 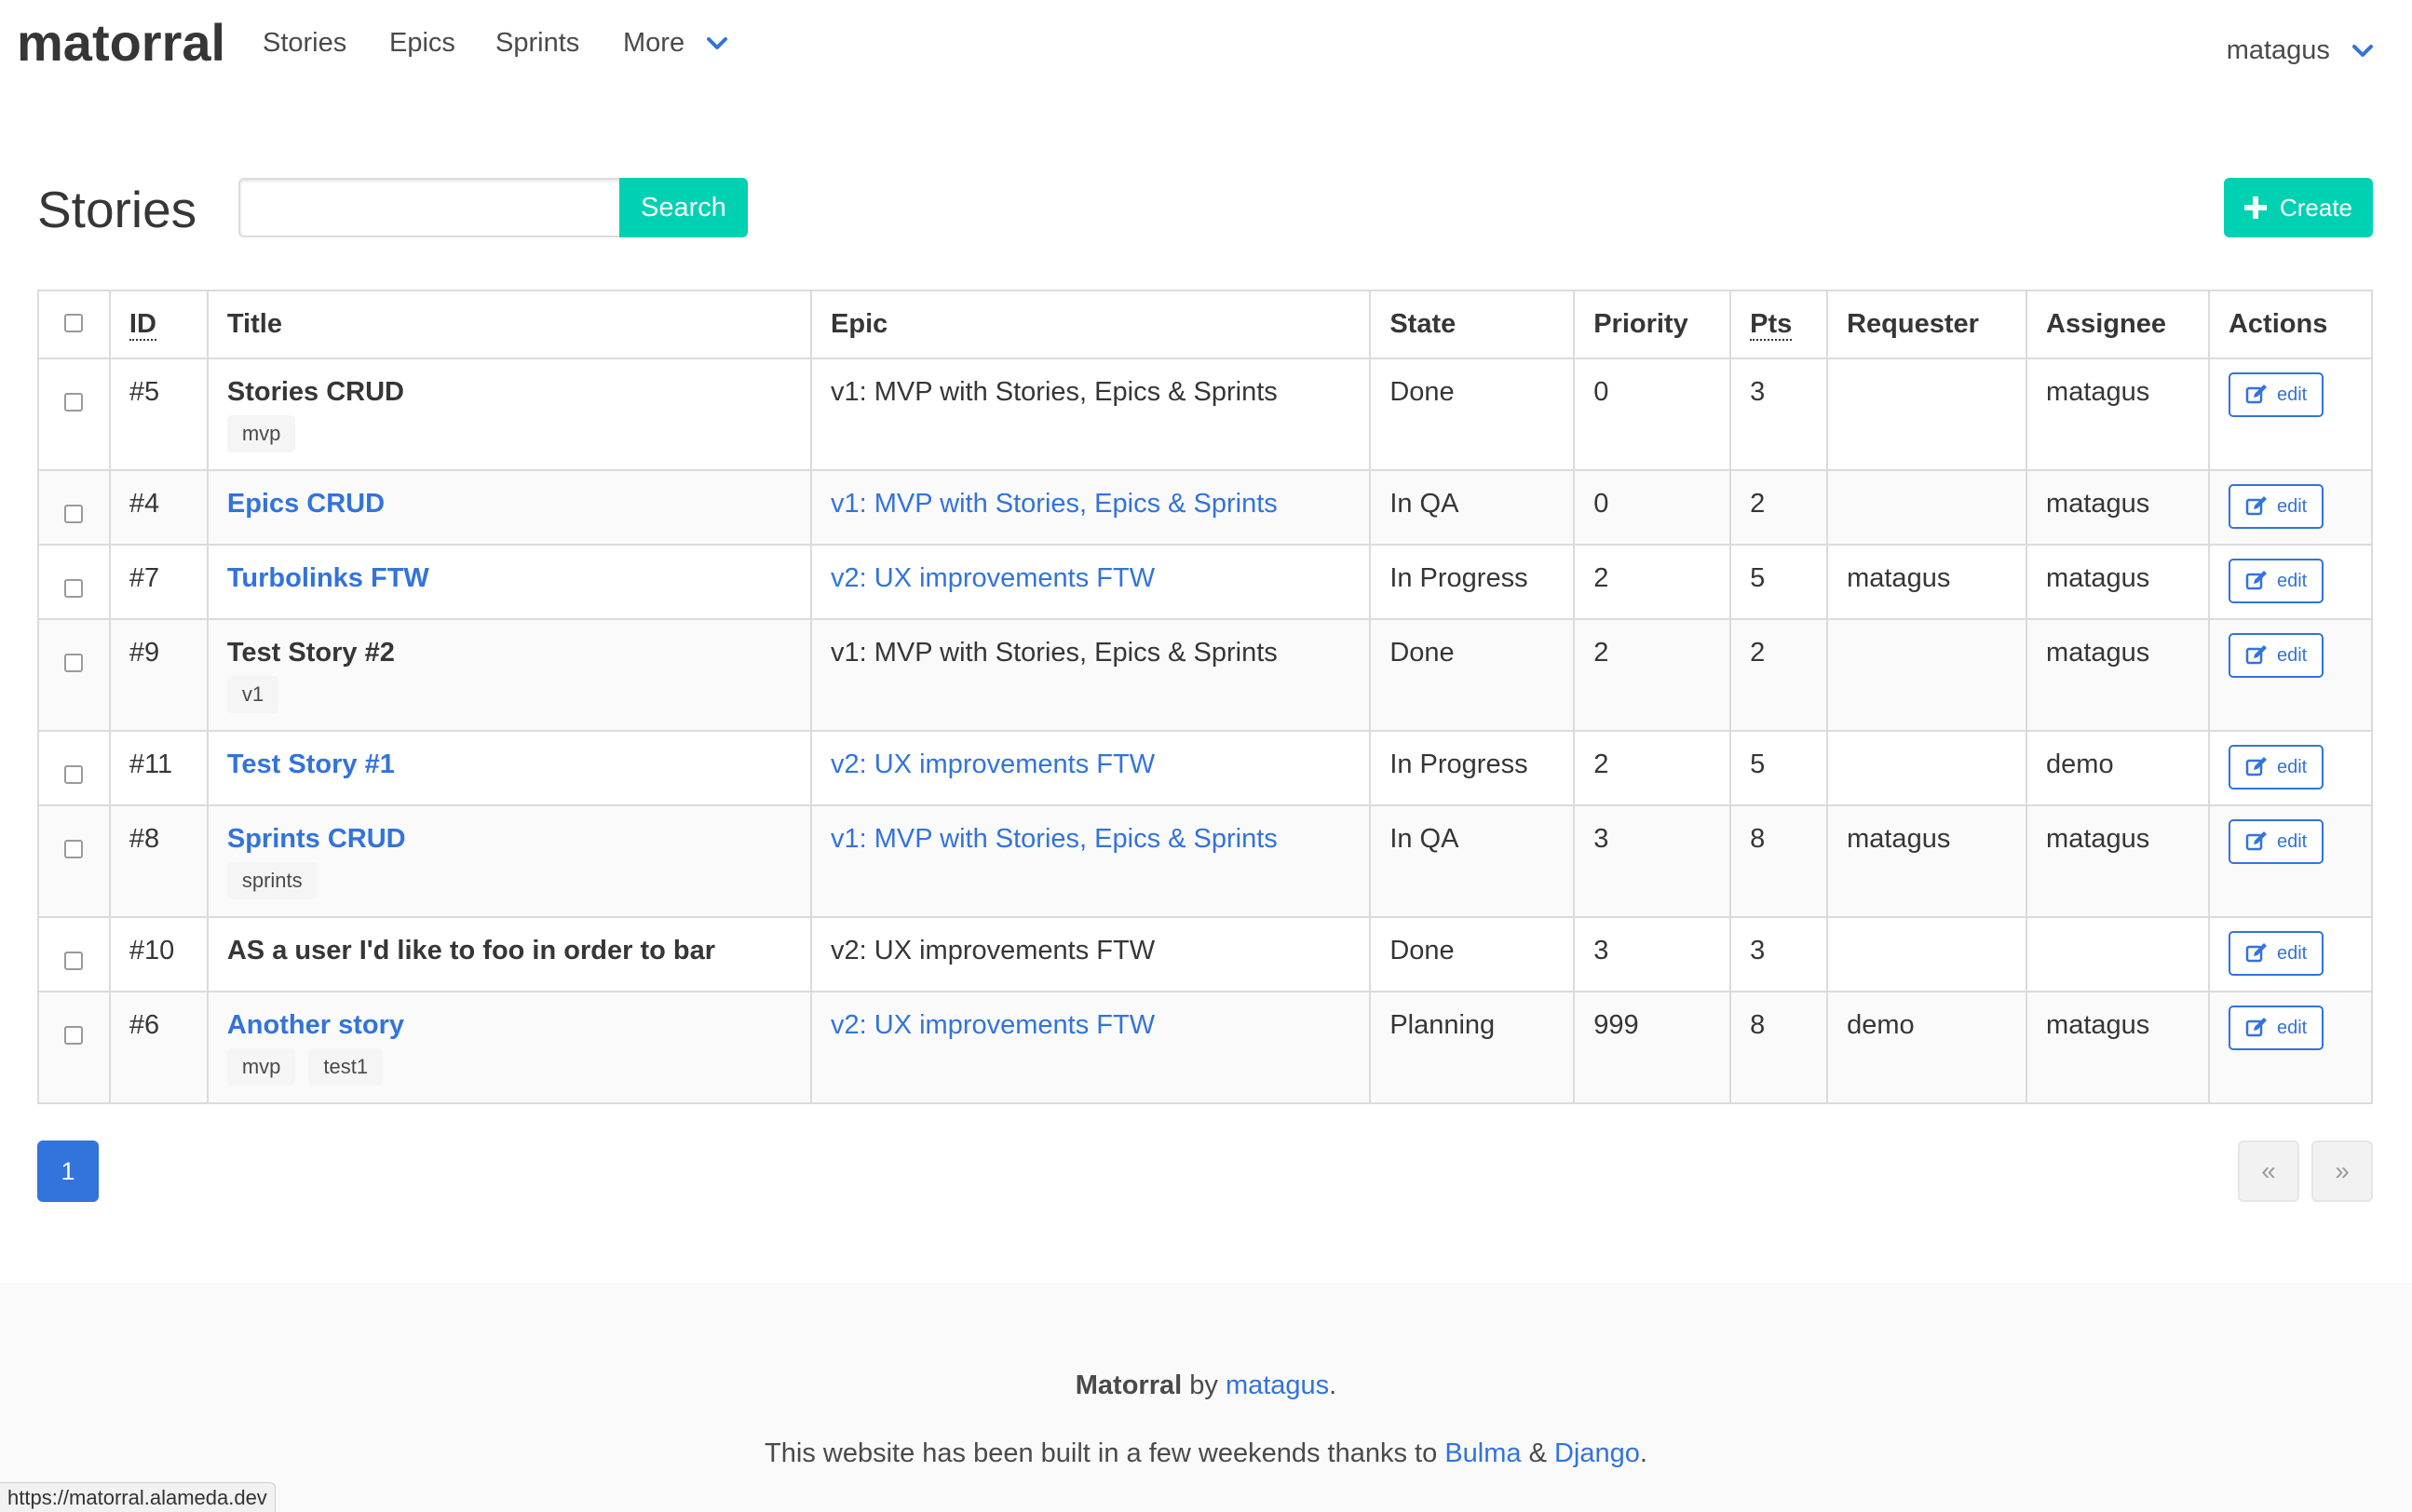 I want to click on story-title-cell: Turbolinks FTW, so click(x=510, y=582).